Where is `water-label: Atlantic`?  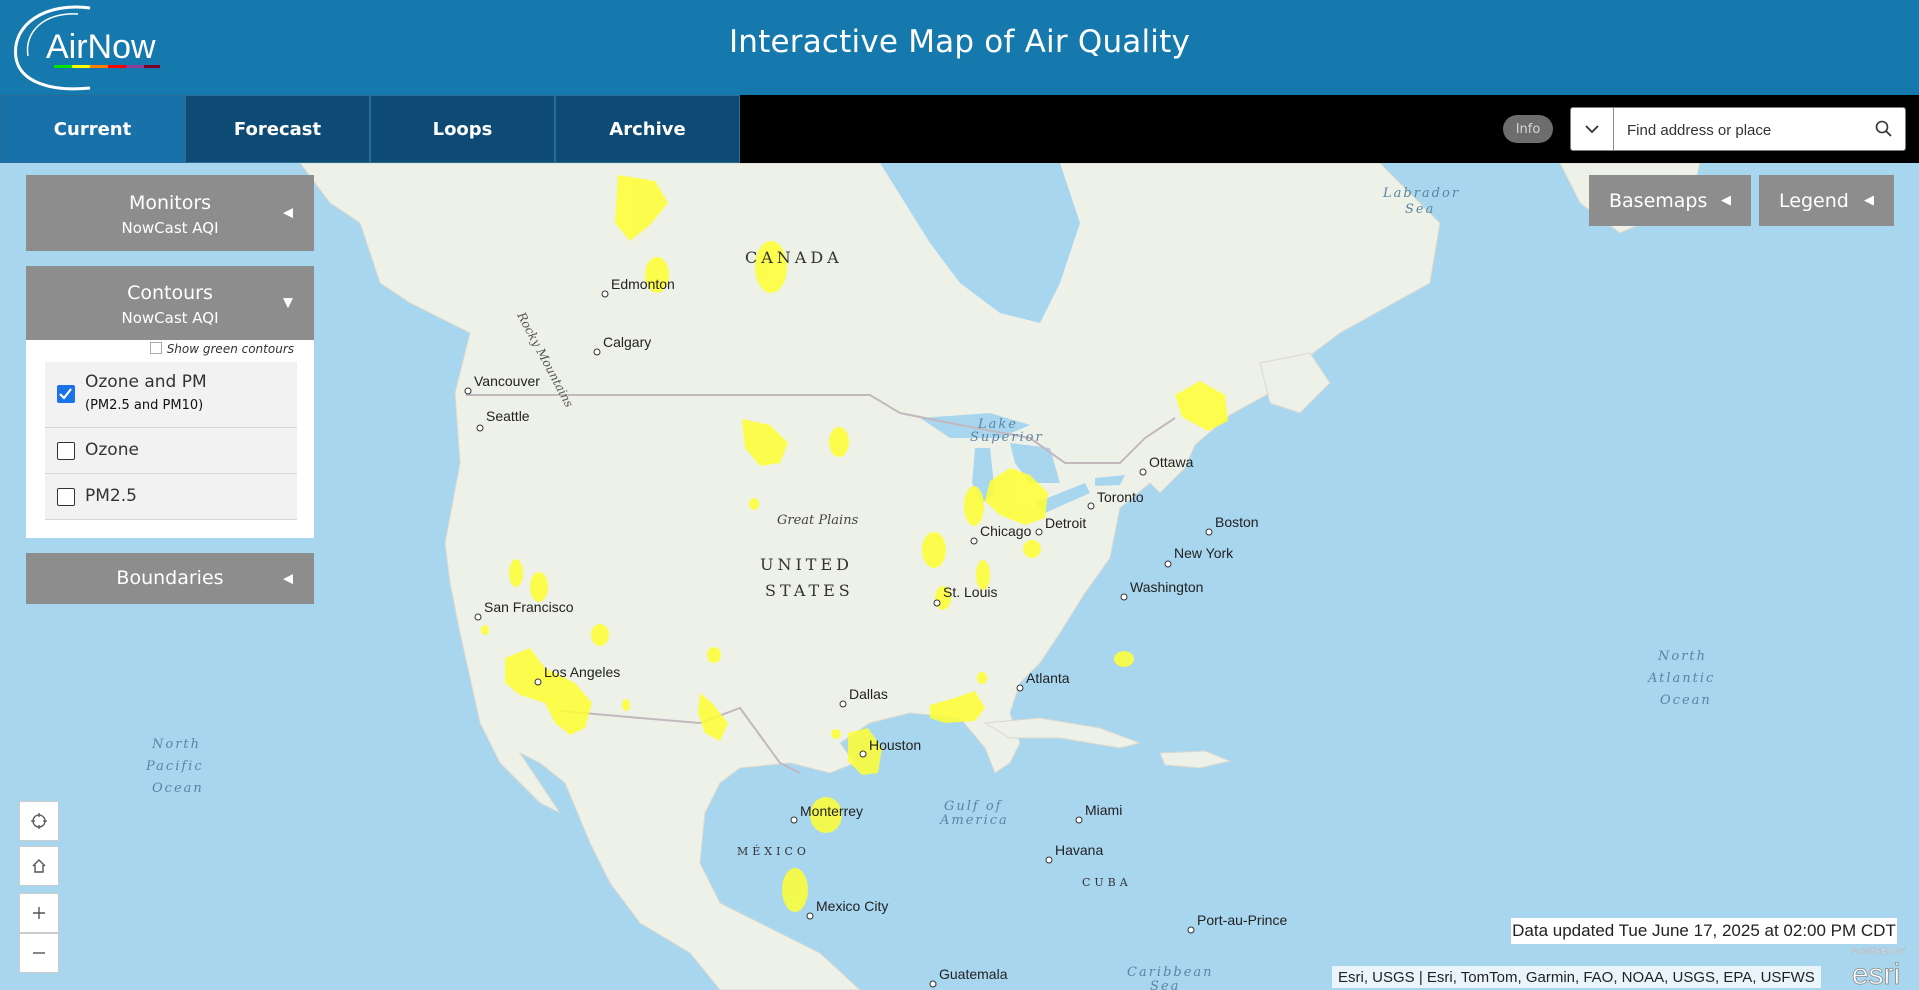
water-label: Atlantic is located at coordinates (1681, 678).